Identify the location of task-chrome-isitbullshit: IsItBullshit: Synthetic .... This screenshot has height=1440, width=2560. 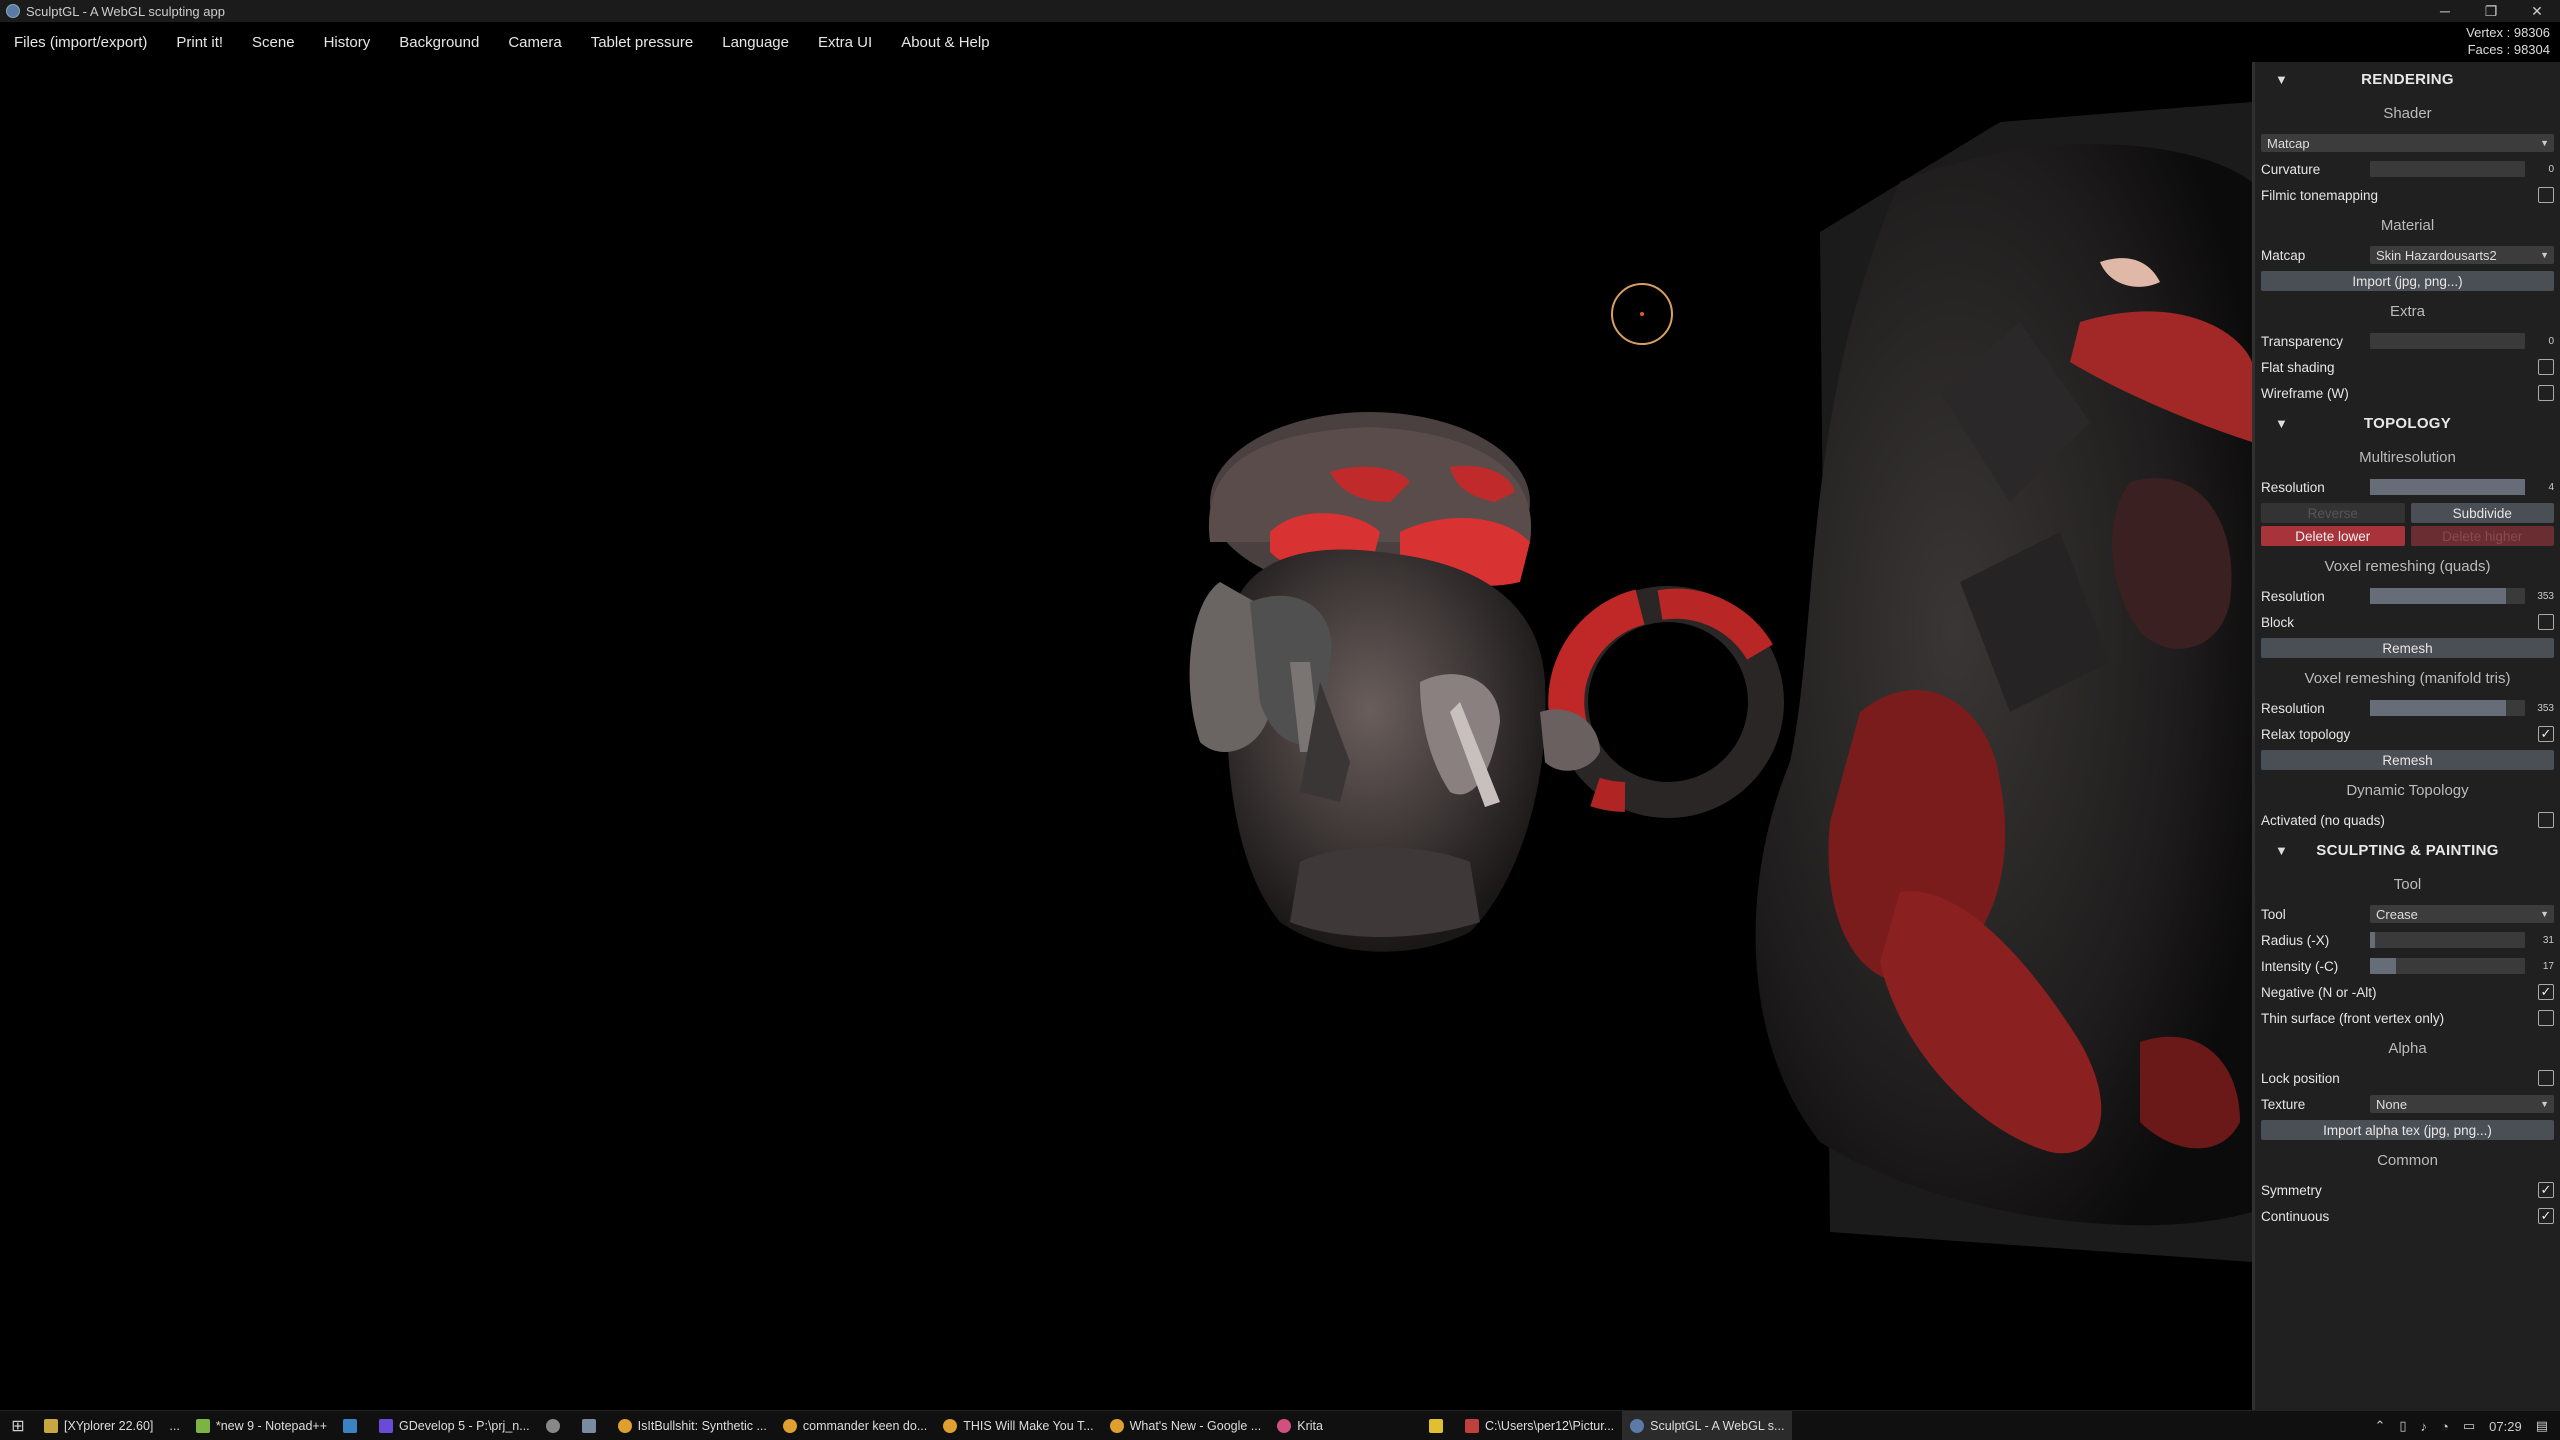
(692, 1425).